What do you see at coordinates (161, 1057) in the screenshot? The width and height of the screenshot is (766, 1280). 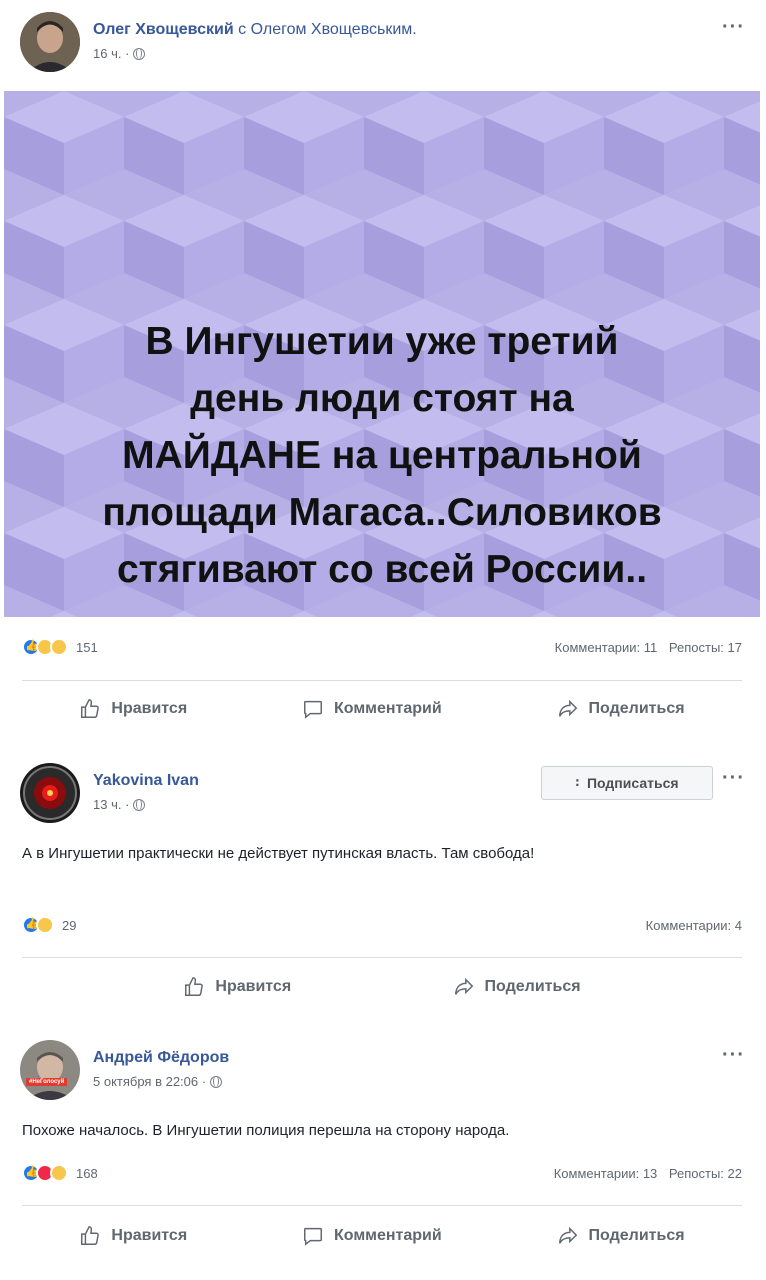 I see `author-name: Андрей Фёдоров` at bounding box center [161, 1057].